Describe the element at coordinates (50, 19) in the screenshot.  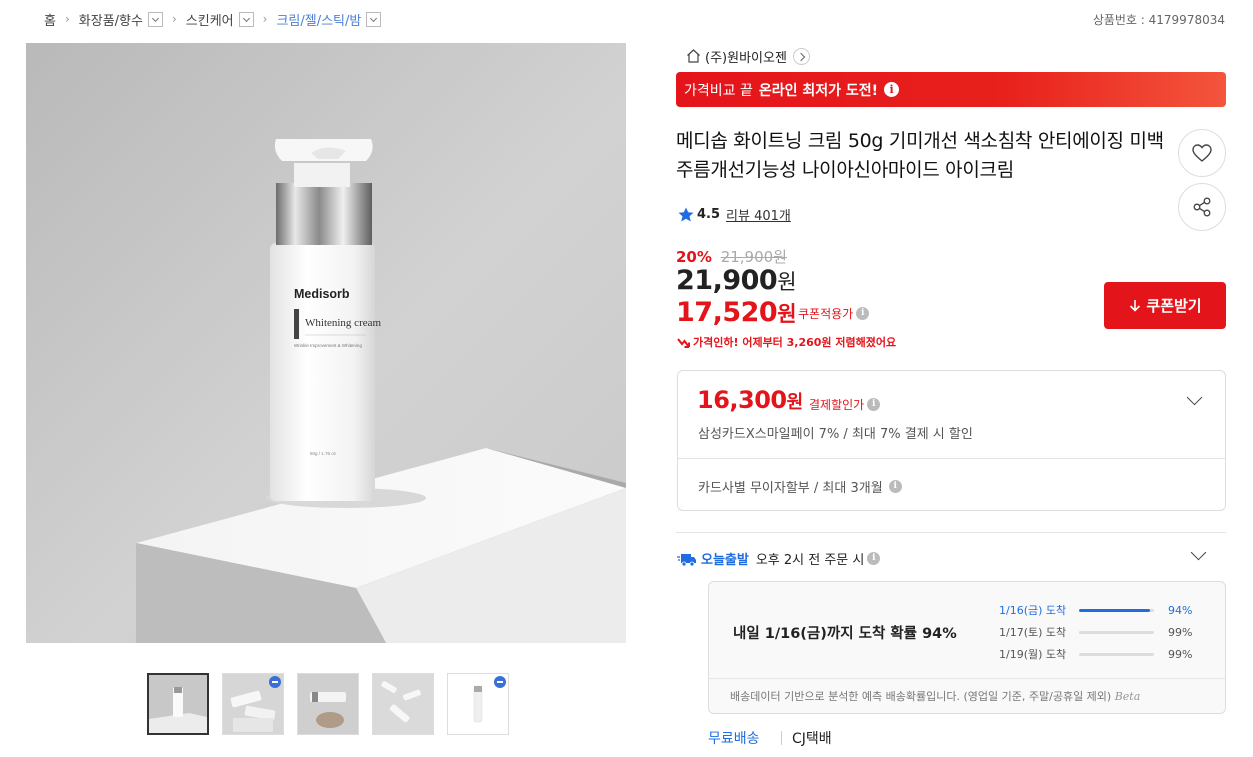
I see `breadcrumb-home: 홈` at that location.